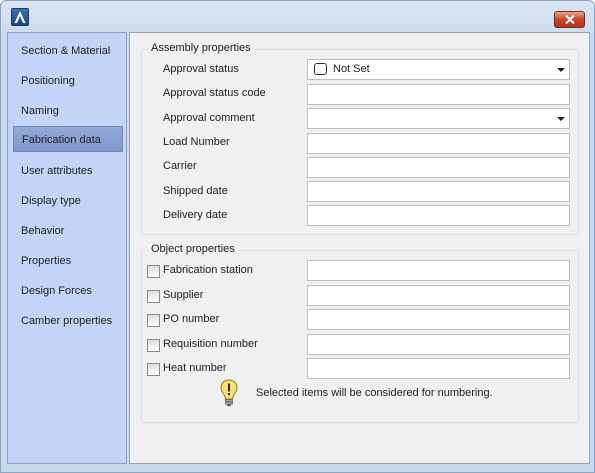  Describe the element at coordinates (68, 111) in the screenshot. I see `sidebar-item-naming: Naming` at that location.